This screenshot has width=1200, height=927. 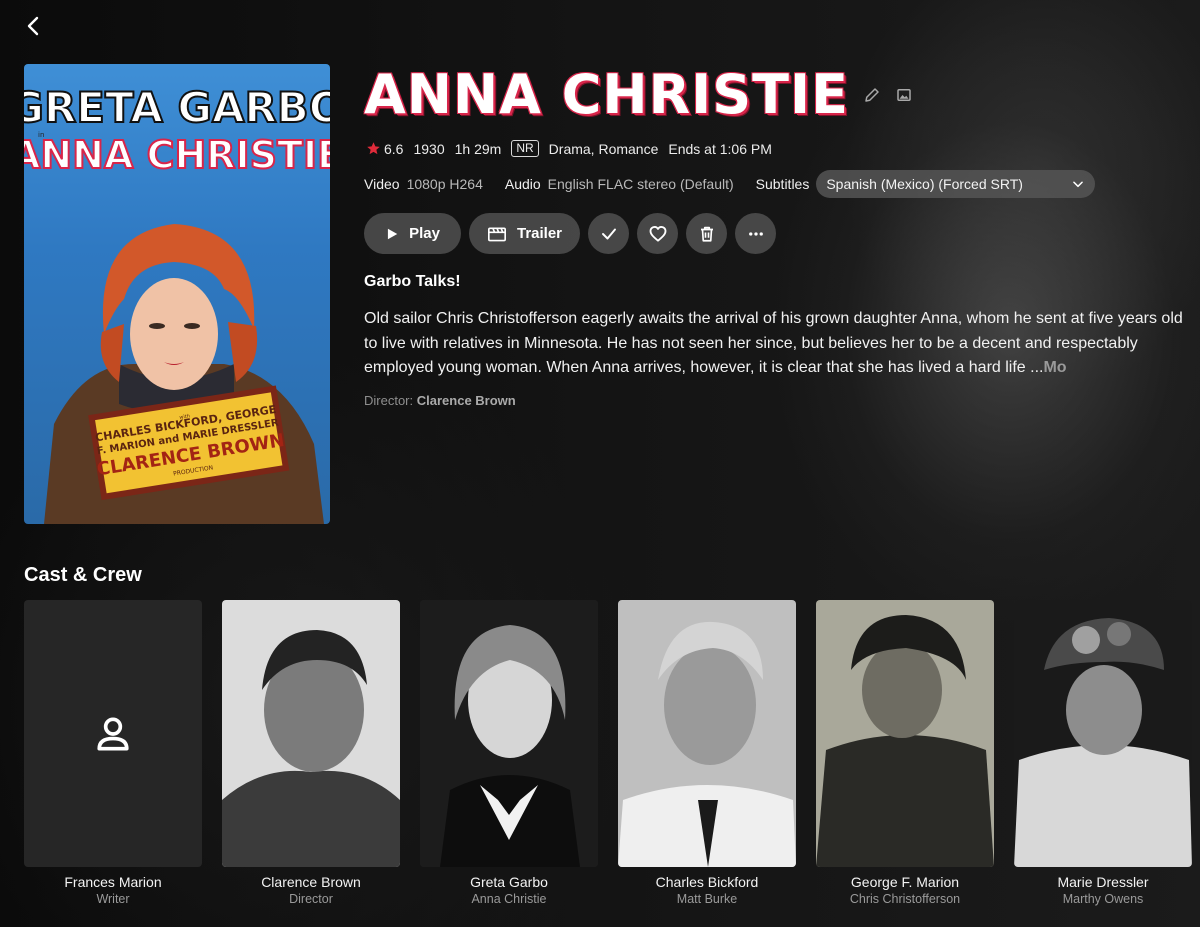 I want to click on movie-title: ANNA CHRISTIE, so click(x=606, y=94).